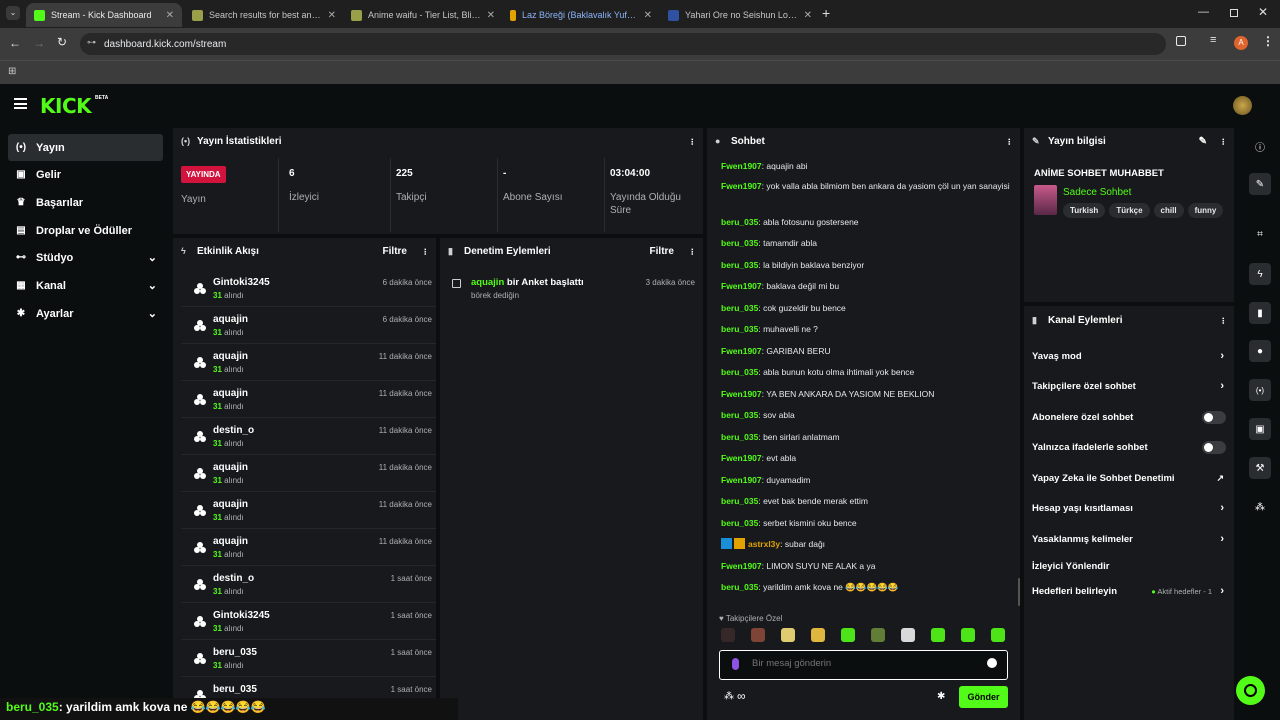 The image size is (1280, 720). I want to click on send-button: Gönder, so click(983, 697).